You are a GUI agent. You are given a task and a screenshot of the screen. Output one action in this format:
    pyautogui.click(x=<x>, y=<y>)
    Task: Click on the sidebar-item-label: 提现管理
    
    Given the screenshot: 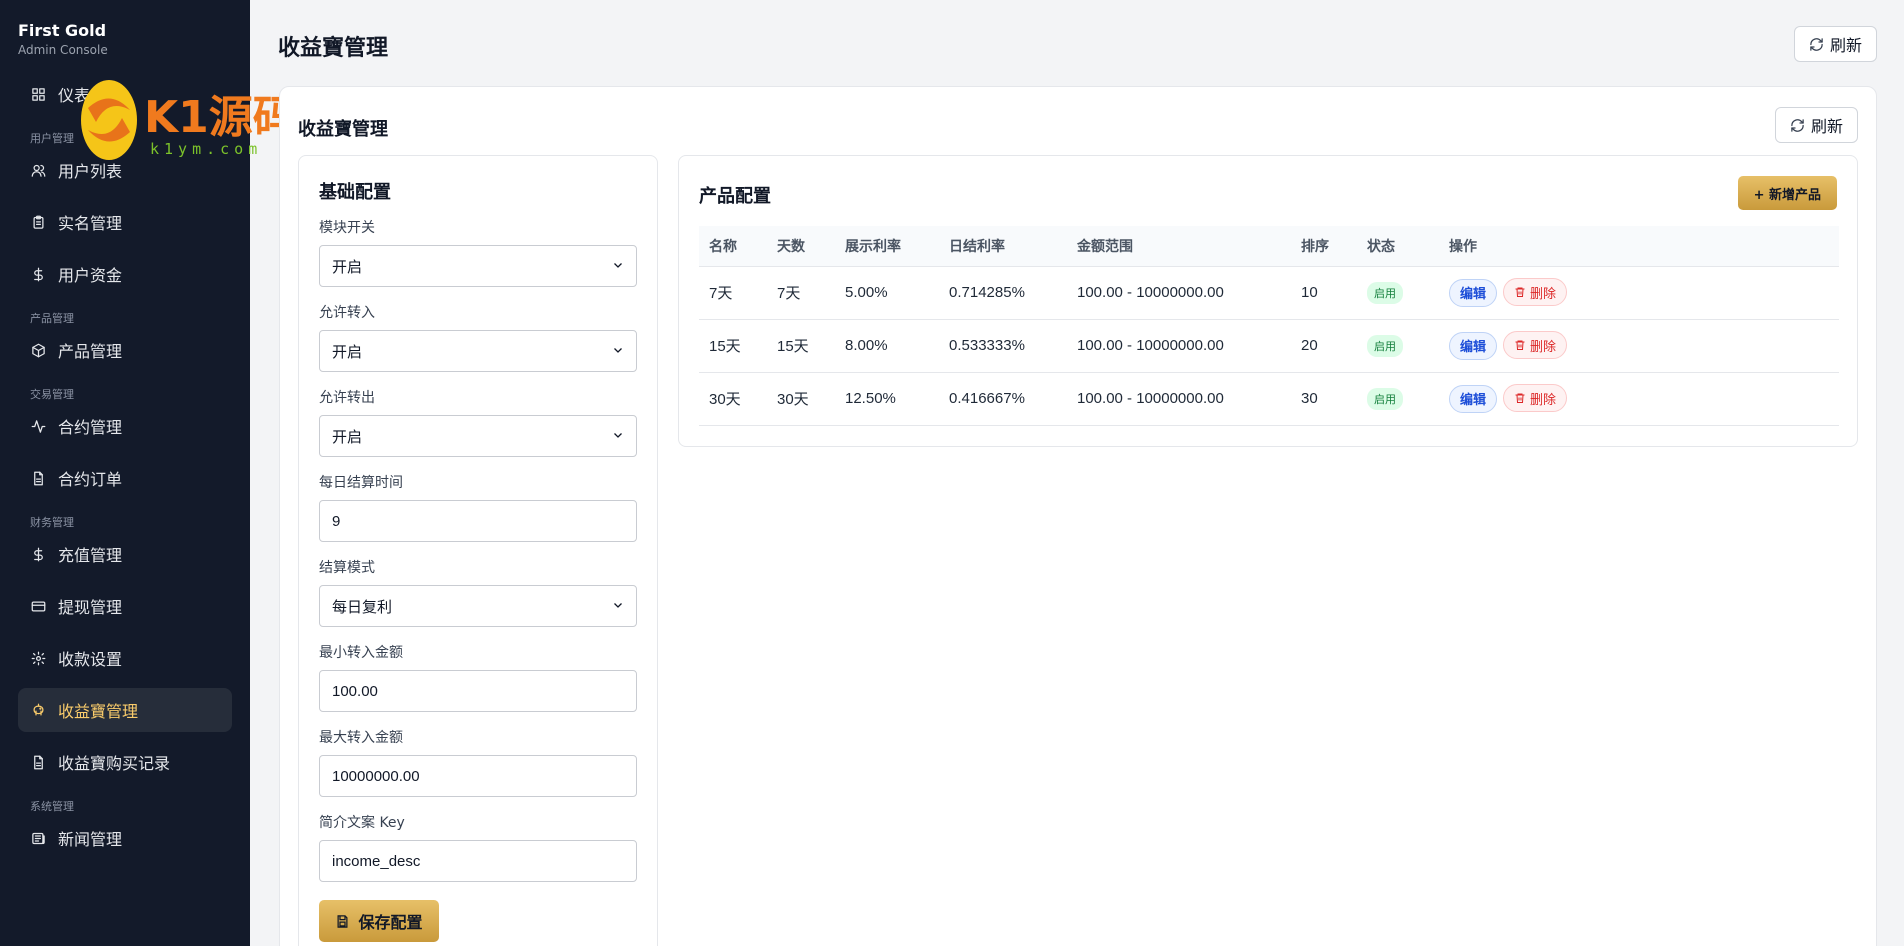 What is the action you would take?
    pyautogui.click(x=90, y=607)
    